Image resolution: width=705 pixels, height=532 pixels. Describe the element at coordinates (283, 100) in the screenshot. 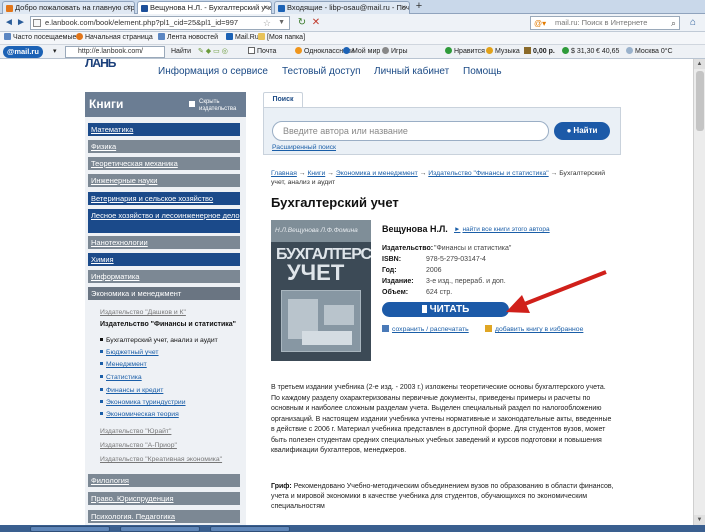

I see `tab-search: Поиск` at that location.